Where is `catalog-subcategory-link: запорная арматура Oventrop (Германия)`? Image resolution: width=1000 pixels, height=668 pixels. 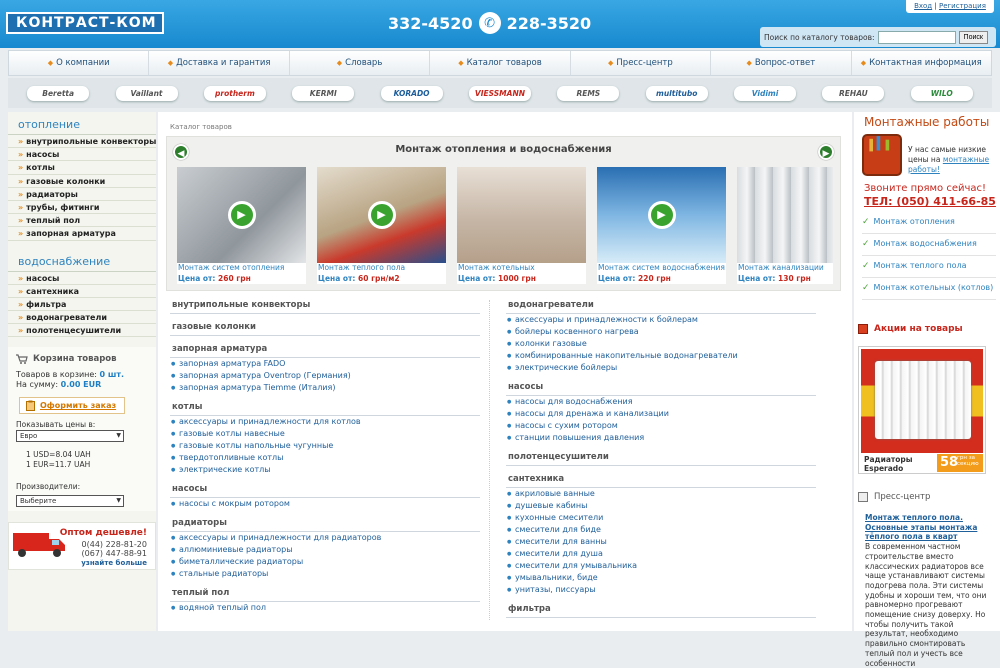
catalog-subcategory-link: запорная арматура Oventrop (Германия) is located at coordinates (330, 376).